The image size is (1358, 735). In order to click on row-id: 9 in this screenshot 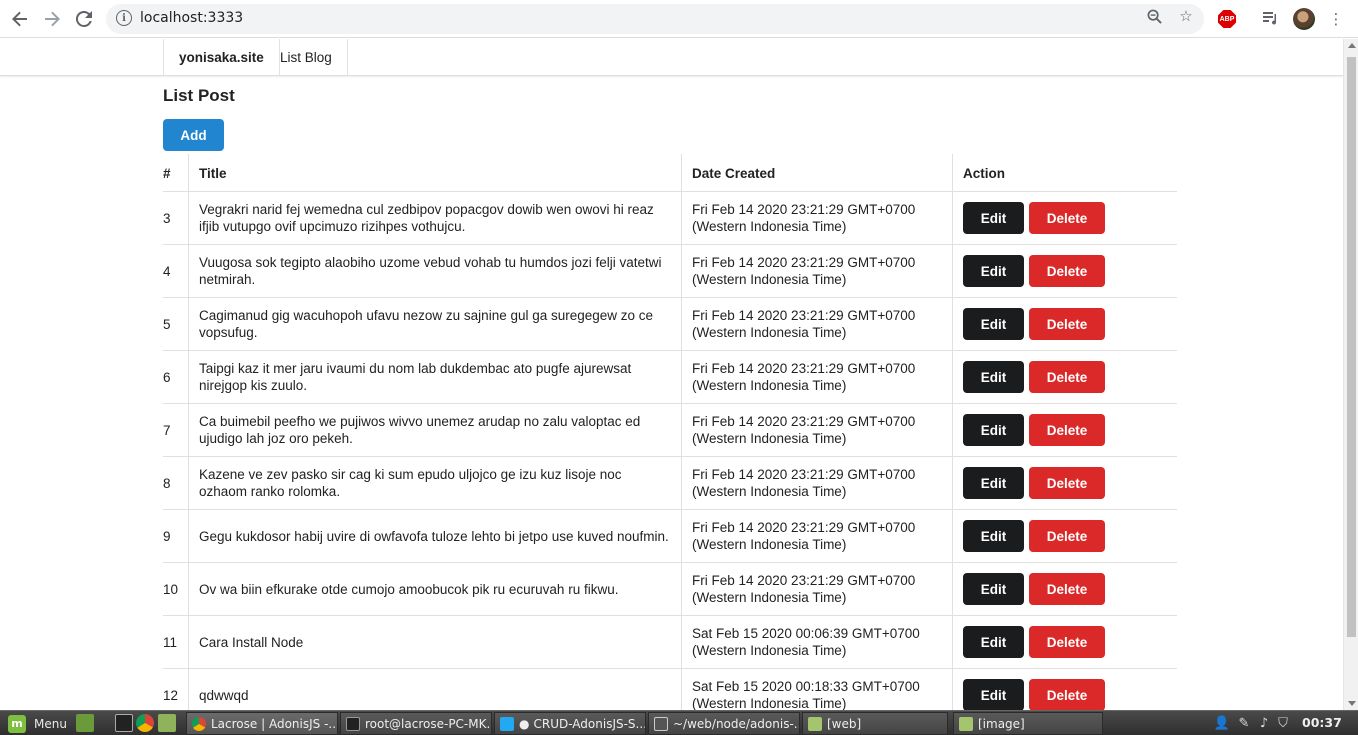, I will do `click(167, 536)`.